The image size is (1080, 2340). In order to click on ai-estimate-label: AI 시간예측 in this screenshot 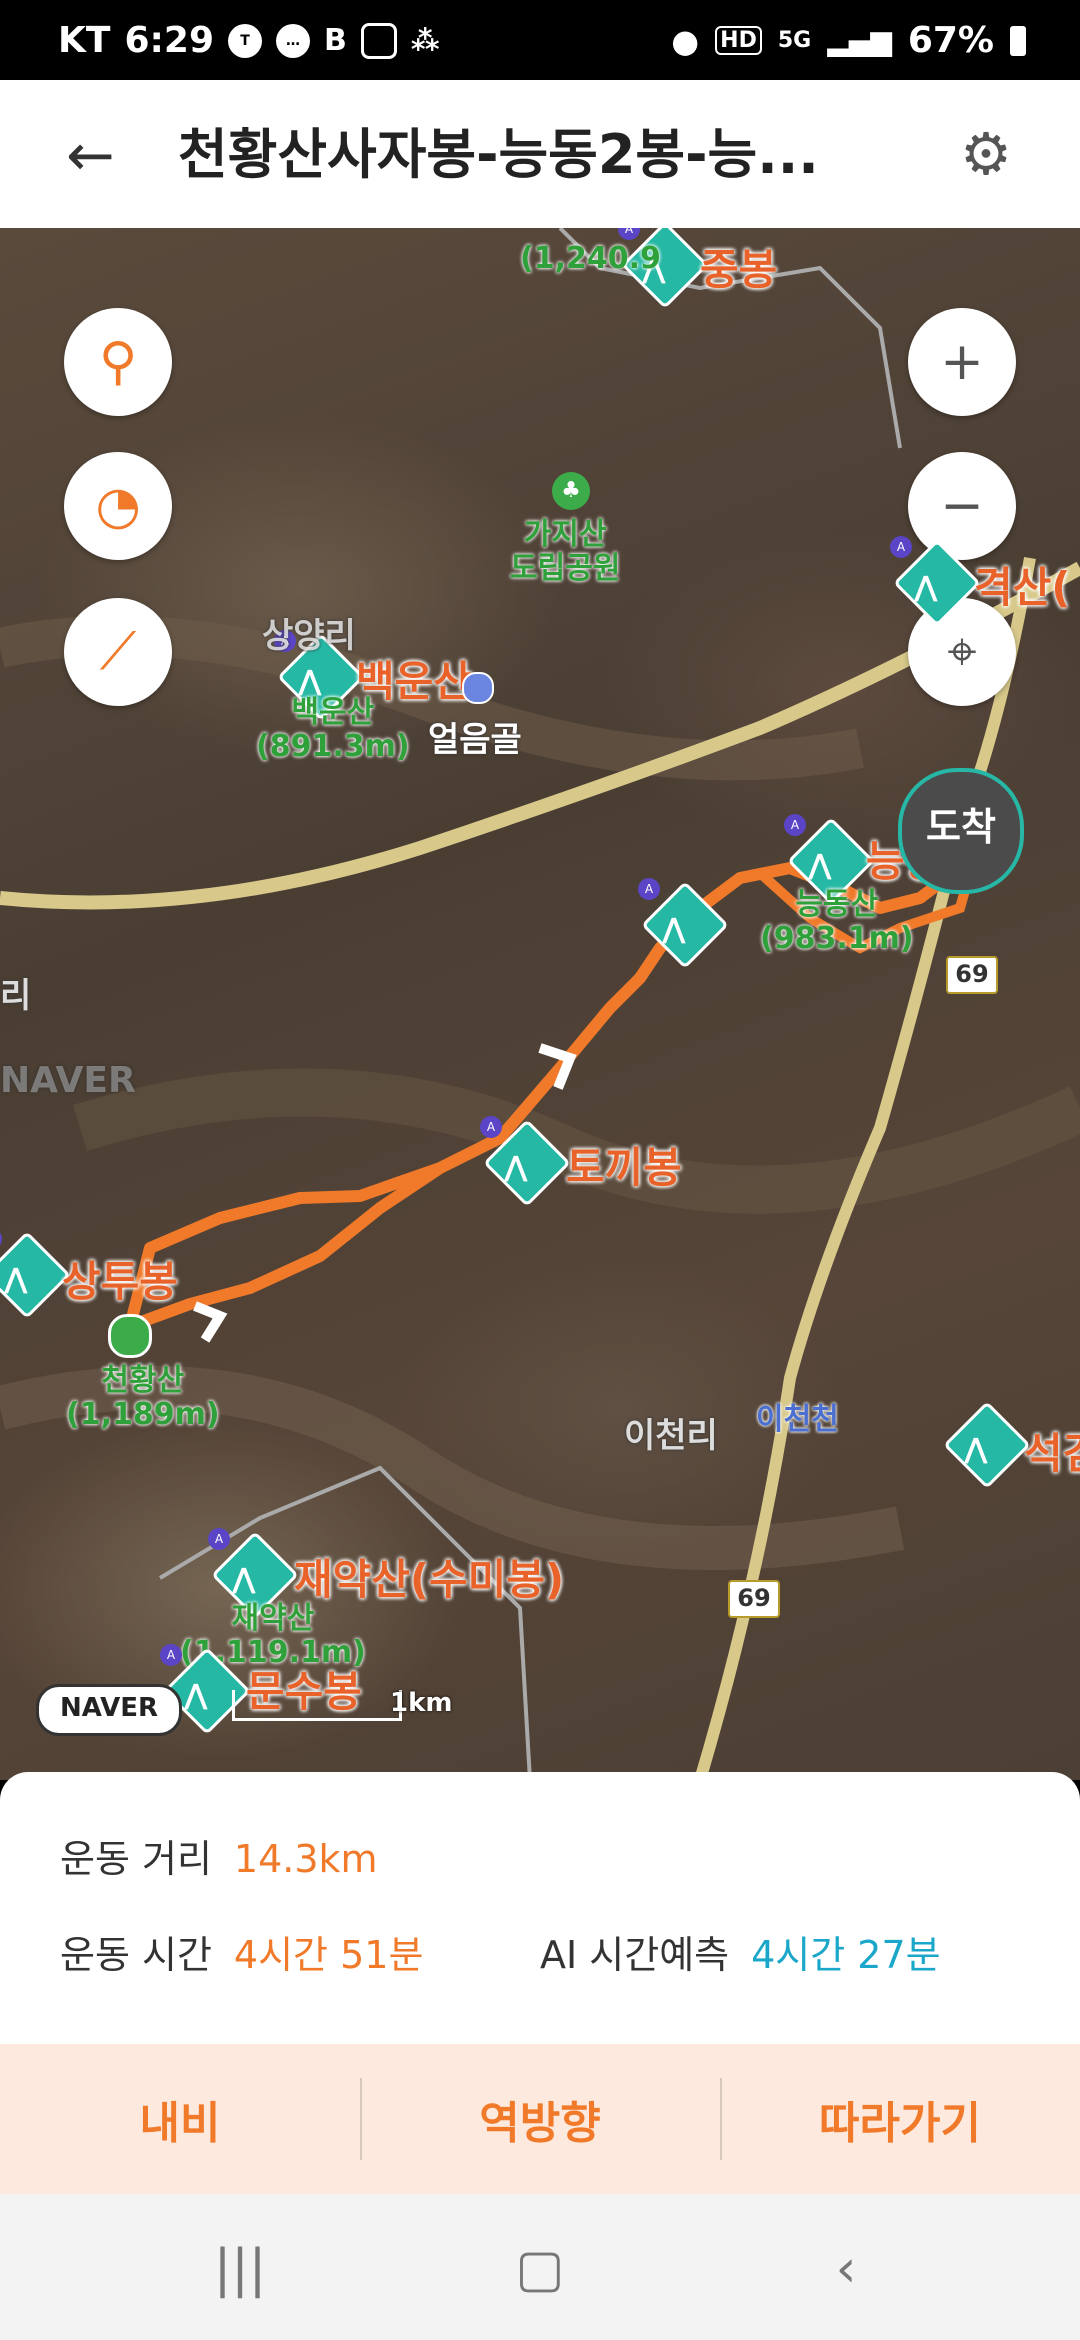, I will do `click(635, 1955)`.